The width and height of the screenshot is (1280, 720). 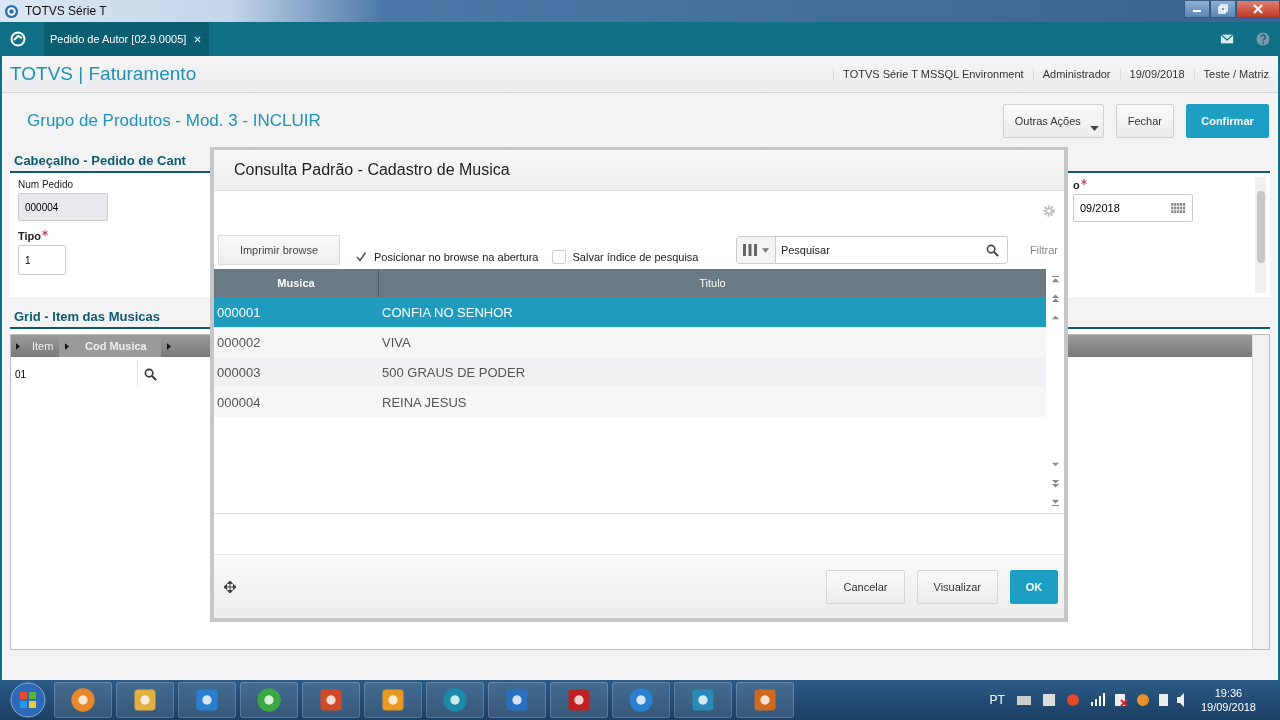 I want to click on app-logo-icon, so click(x=11, y=11).